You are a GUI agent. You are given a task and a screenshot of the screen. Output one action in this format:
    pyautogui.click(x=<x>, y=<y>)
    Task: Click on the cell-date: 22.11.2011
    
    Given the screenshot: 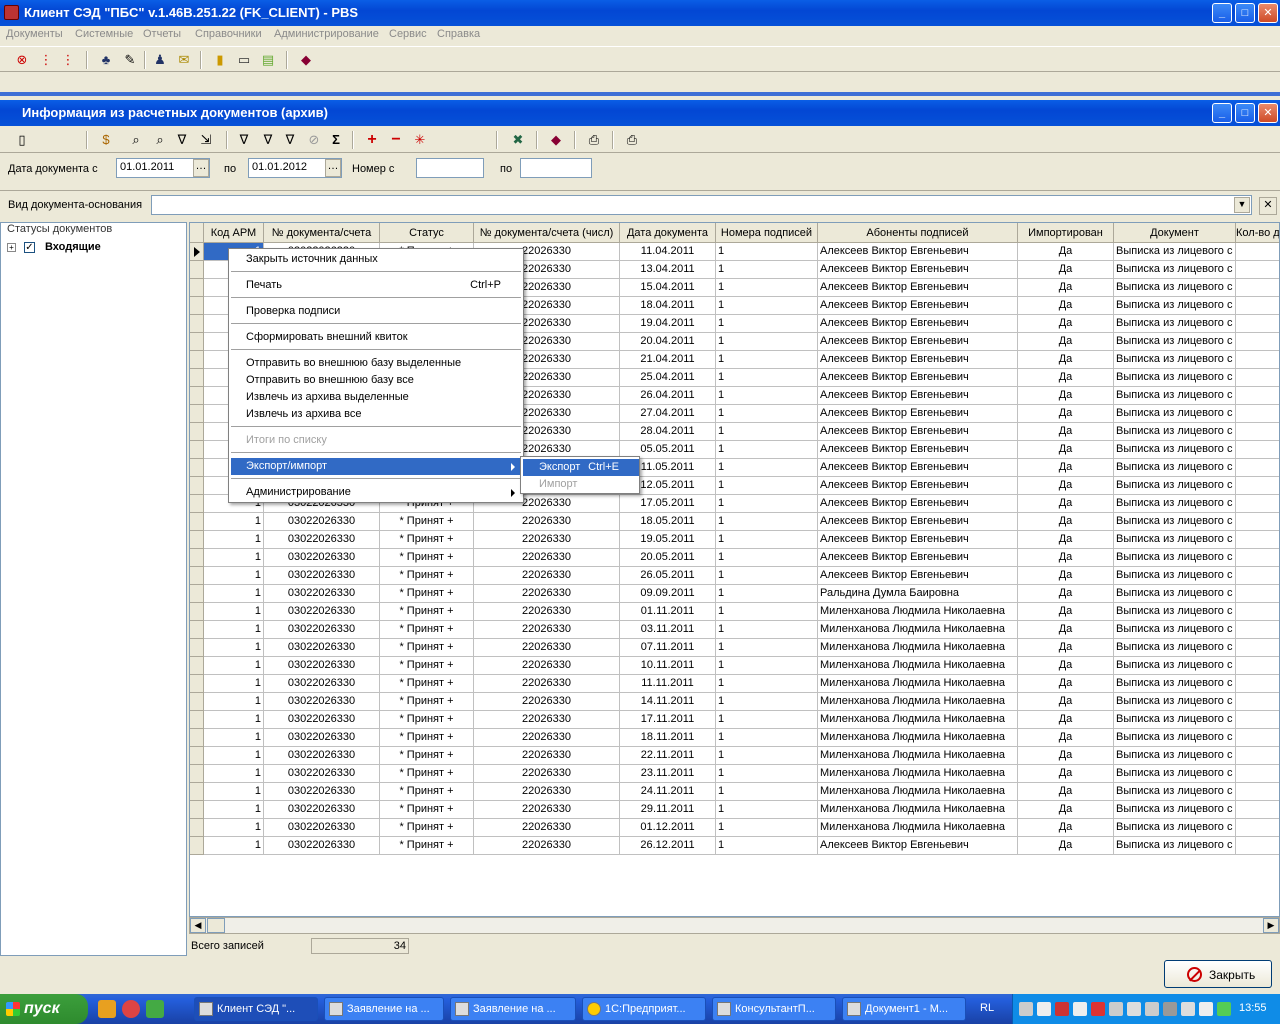 What is the action you would take?
    pyautogui.click(x=668, y=756)
    